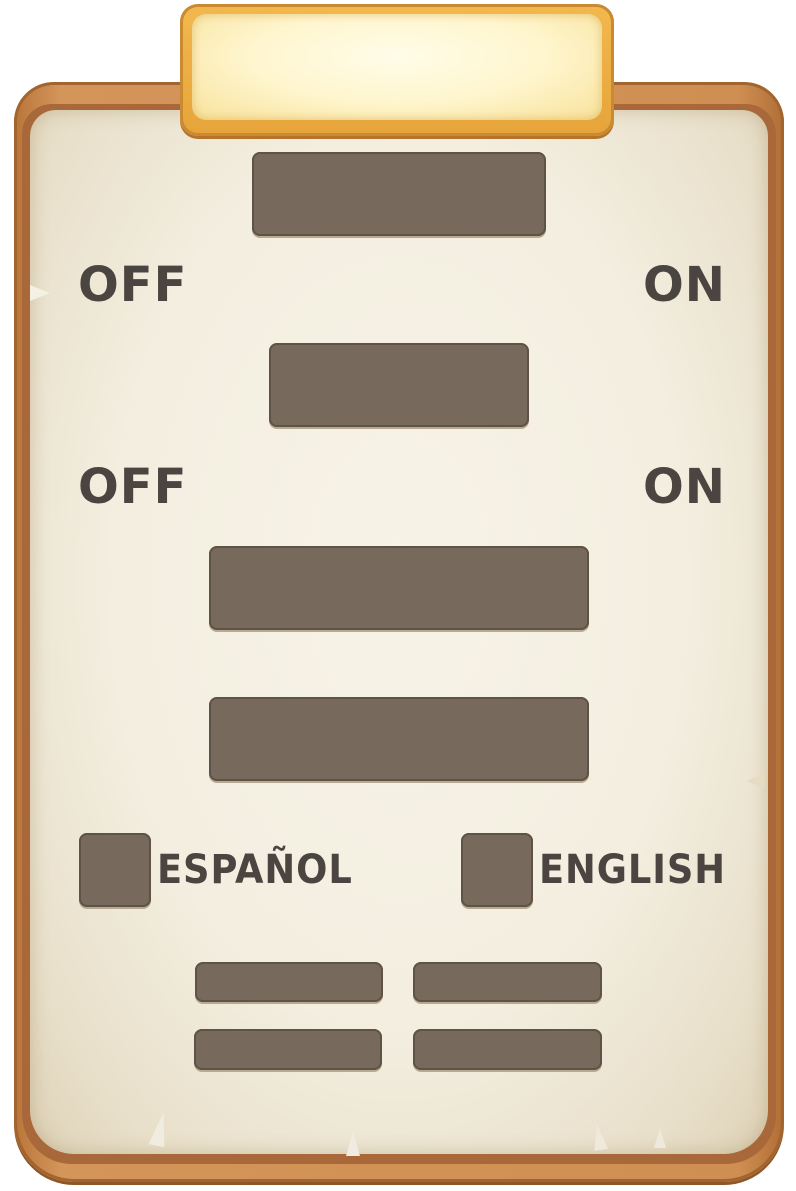 Image resolution: width=796 pixels, height=1191 pixels. Describe the element at coordinates (132, 285) in the screenshot. I see `toggle-1-off-label: OFF` at that location.